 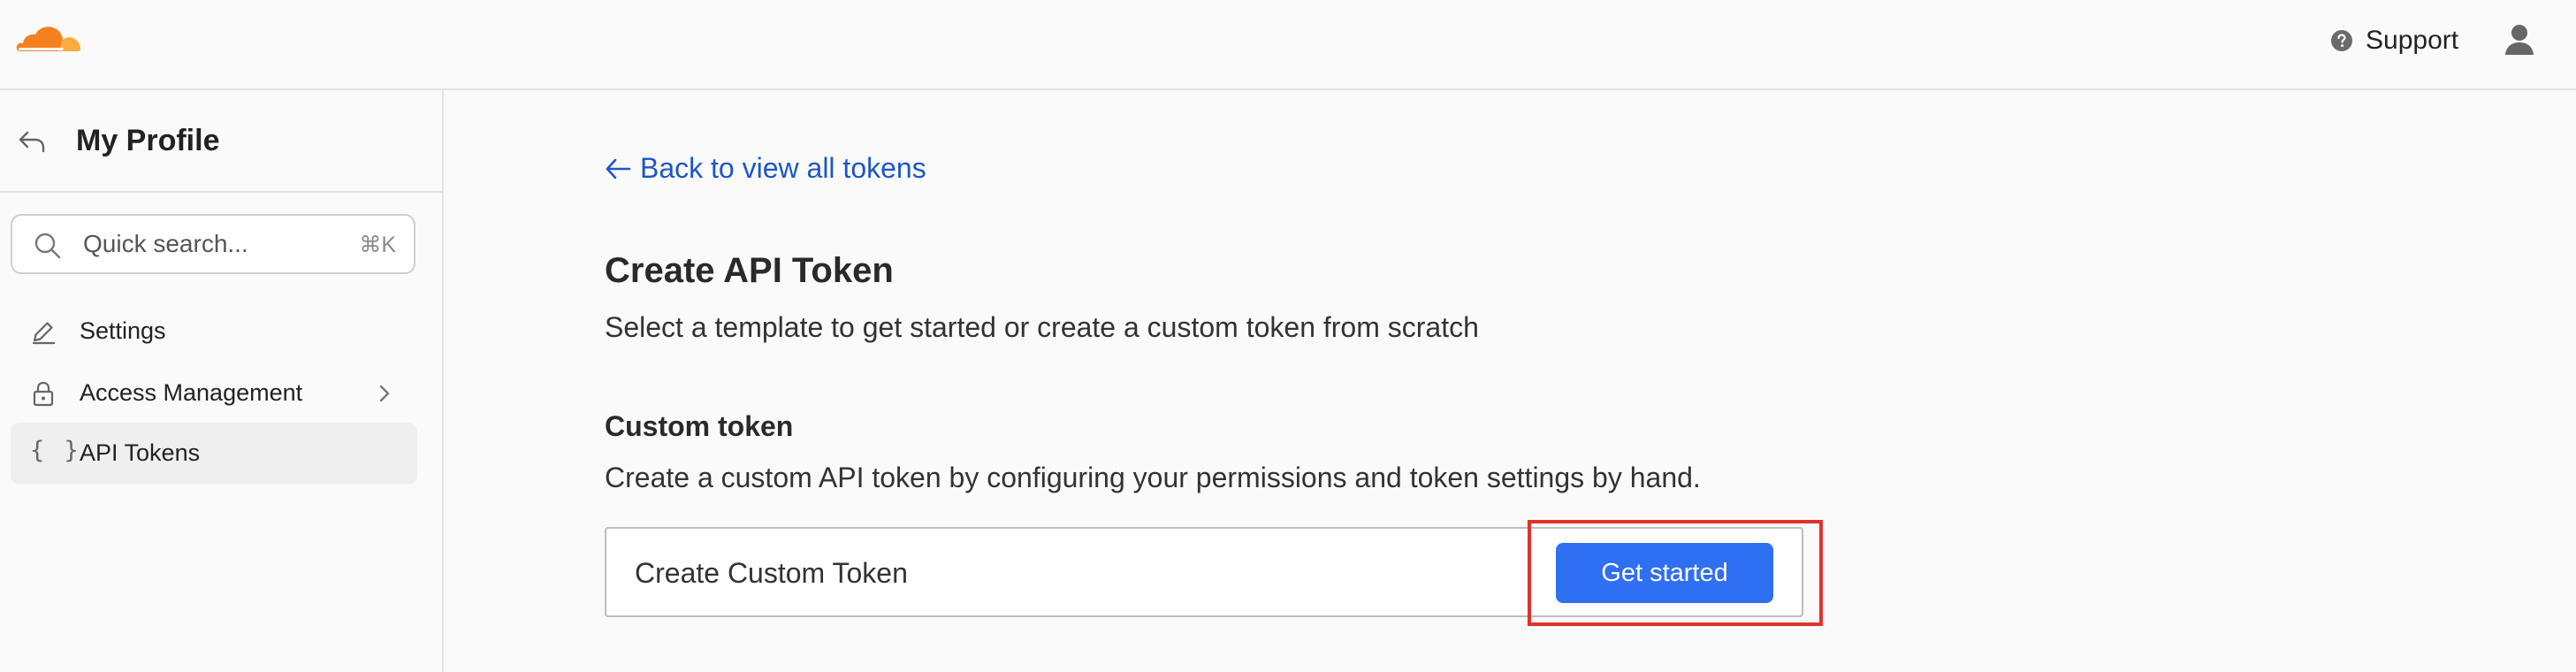 What do you see at coordinates (1664, 573) in the screenshot?
I see `get-started-button: Get started` at bounding box center [1664, 573].